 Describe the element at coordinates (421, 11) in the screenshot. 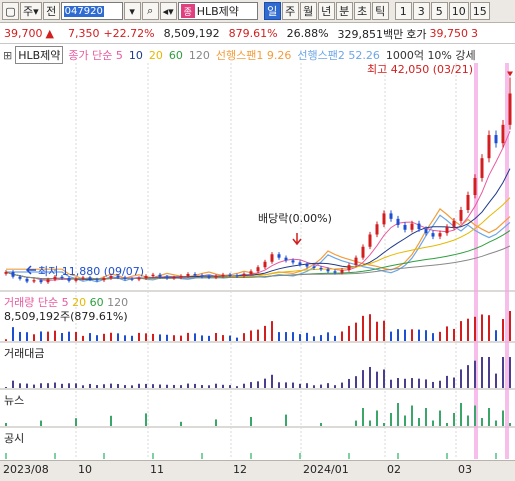

I see `interval-button: 3` at that location.